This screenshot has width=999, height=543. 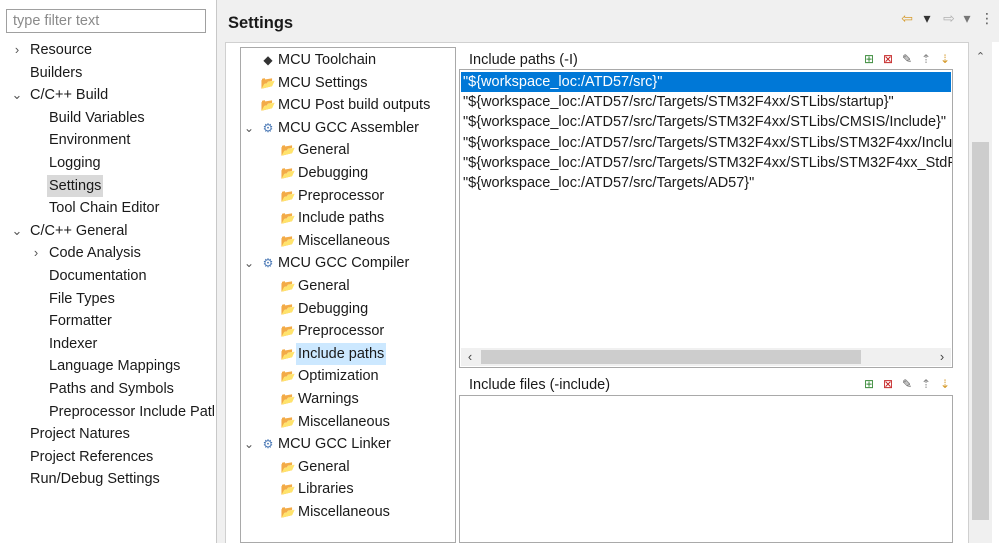 I want to click on back-arrow-icon: ⇦, so click(x=907, y=18).